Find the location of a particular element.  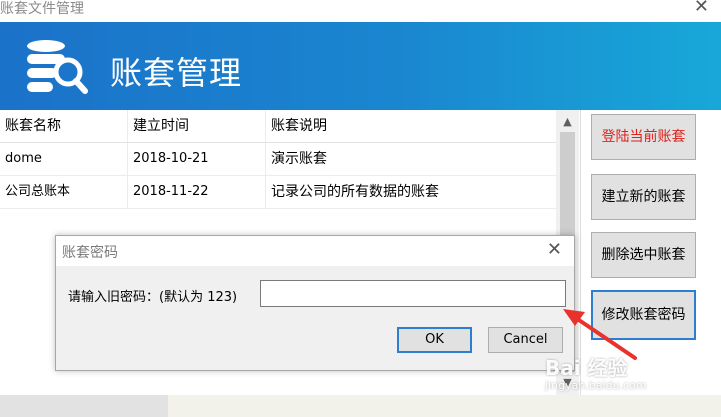

scroll-up-icon: ▲ is located at coordinates (567, 122).